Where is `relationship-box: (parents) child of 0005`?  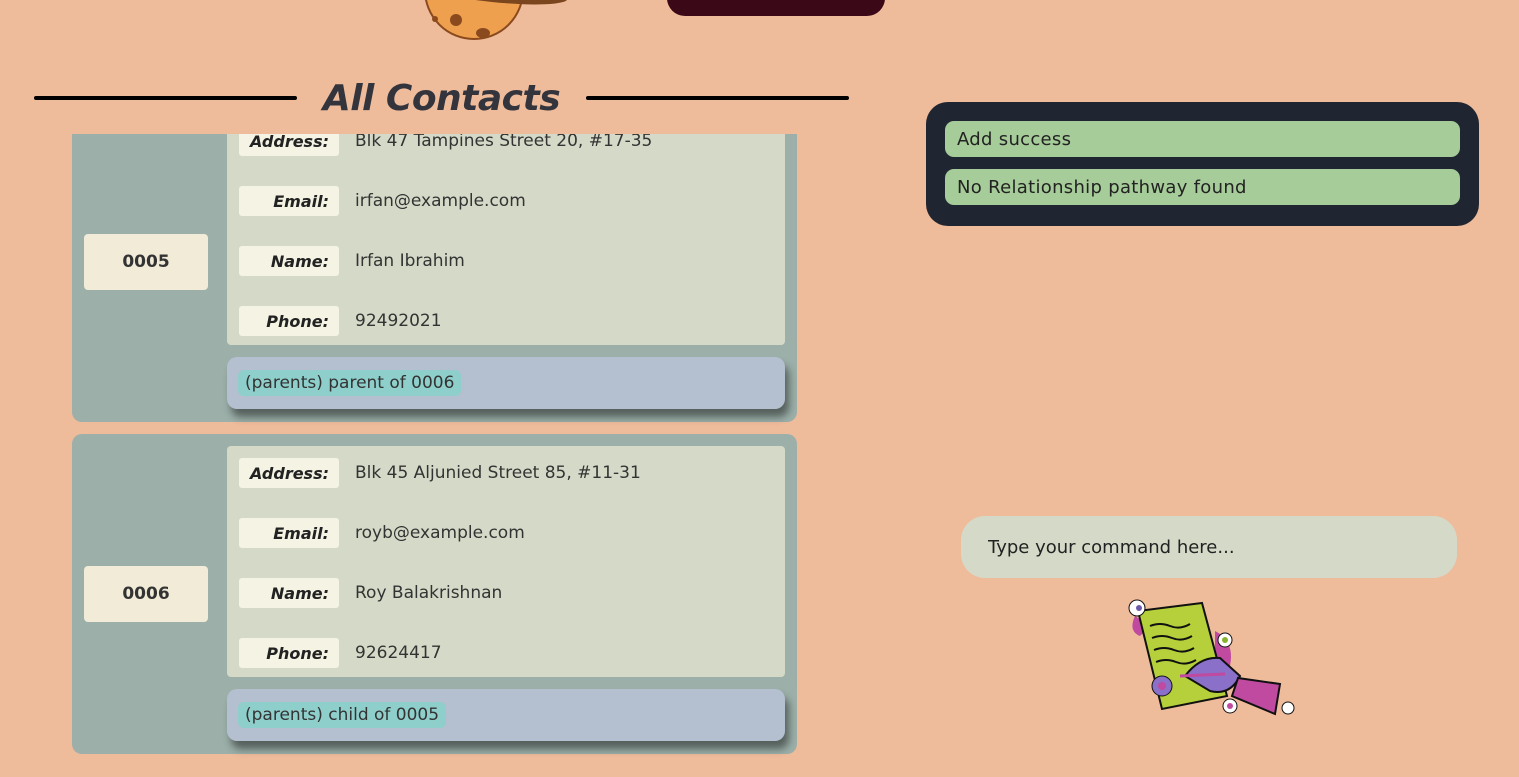
relationship-box: (parents) child of 0005 is located at coordinates (506, 715).